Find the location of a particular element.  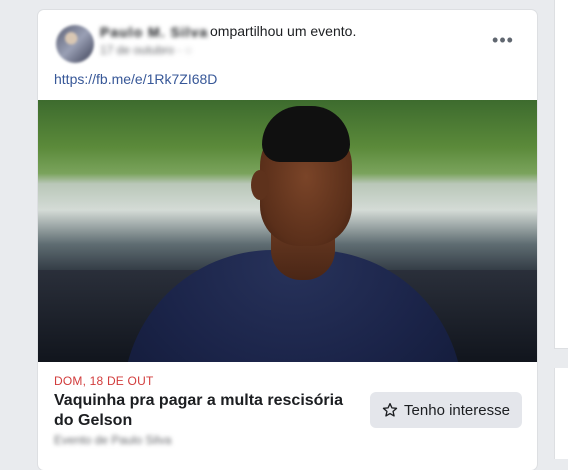

photo-ear is located at coordinates (260, 185).